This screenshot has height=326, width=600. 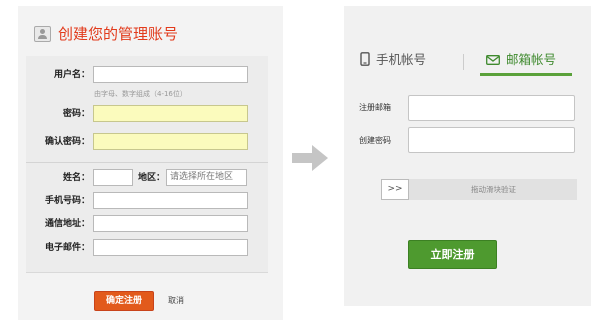 I want to click on username-label: 用户名：, so click(x=71, y=75).